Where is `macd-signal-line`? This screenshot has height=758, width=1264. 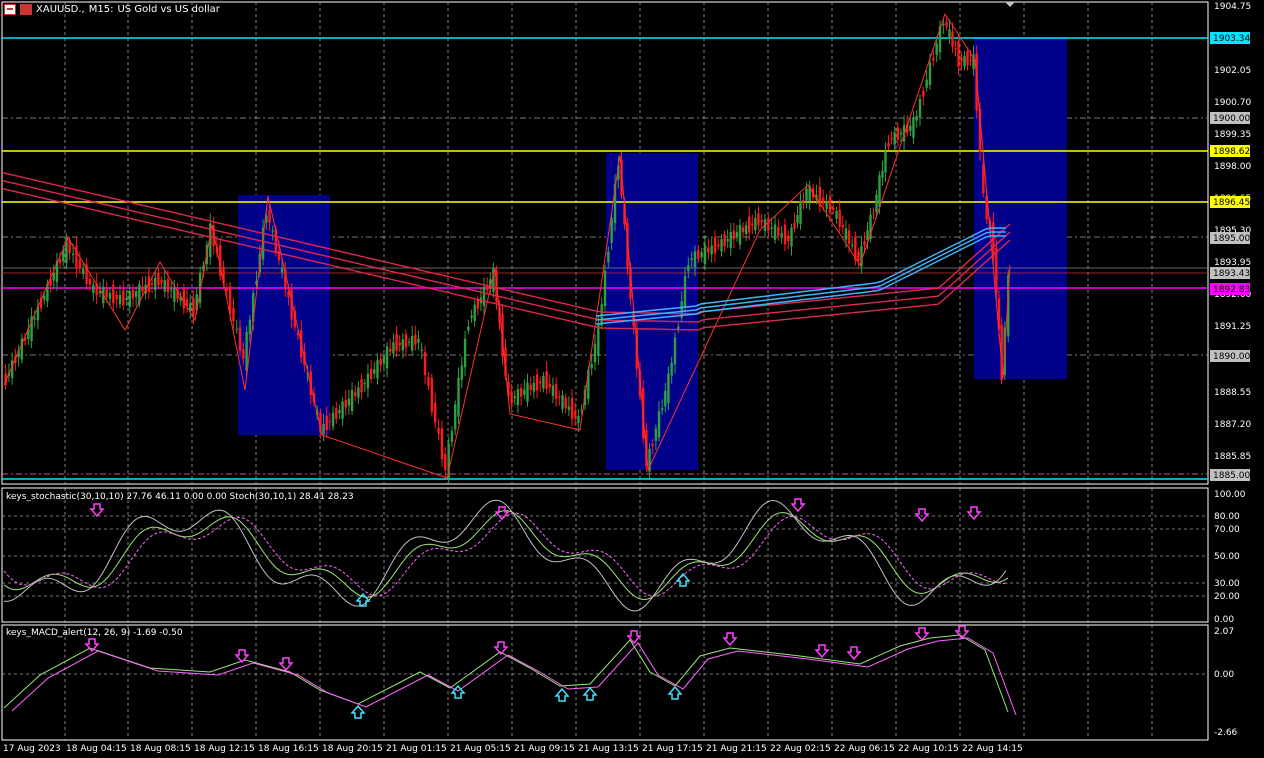 macd-signal-line is located at coordinates (514, 676).